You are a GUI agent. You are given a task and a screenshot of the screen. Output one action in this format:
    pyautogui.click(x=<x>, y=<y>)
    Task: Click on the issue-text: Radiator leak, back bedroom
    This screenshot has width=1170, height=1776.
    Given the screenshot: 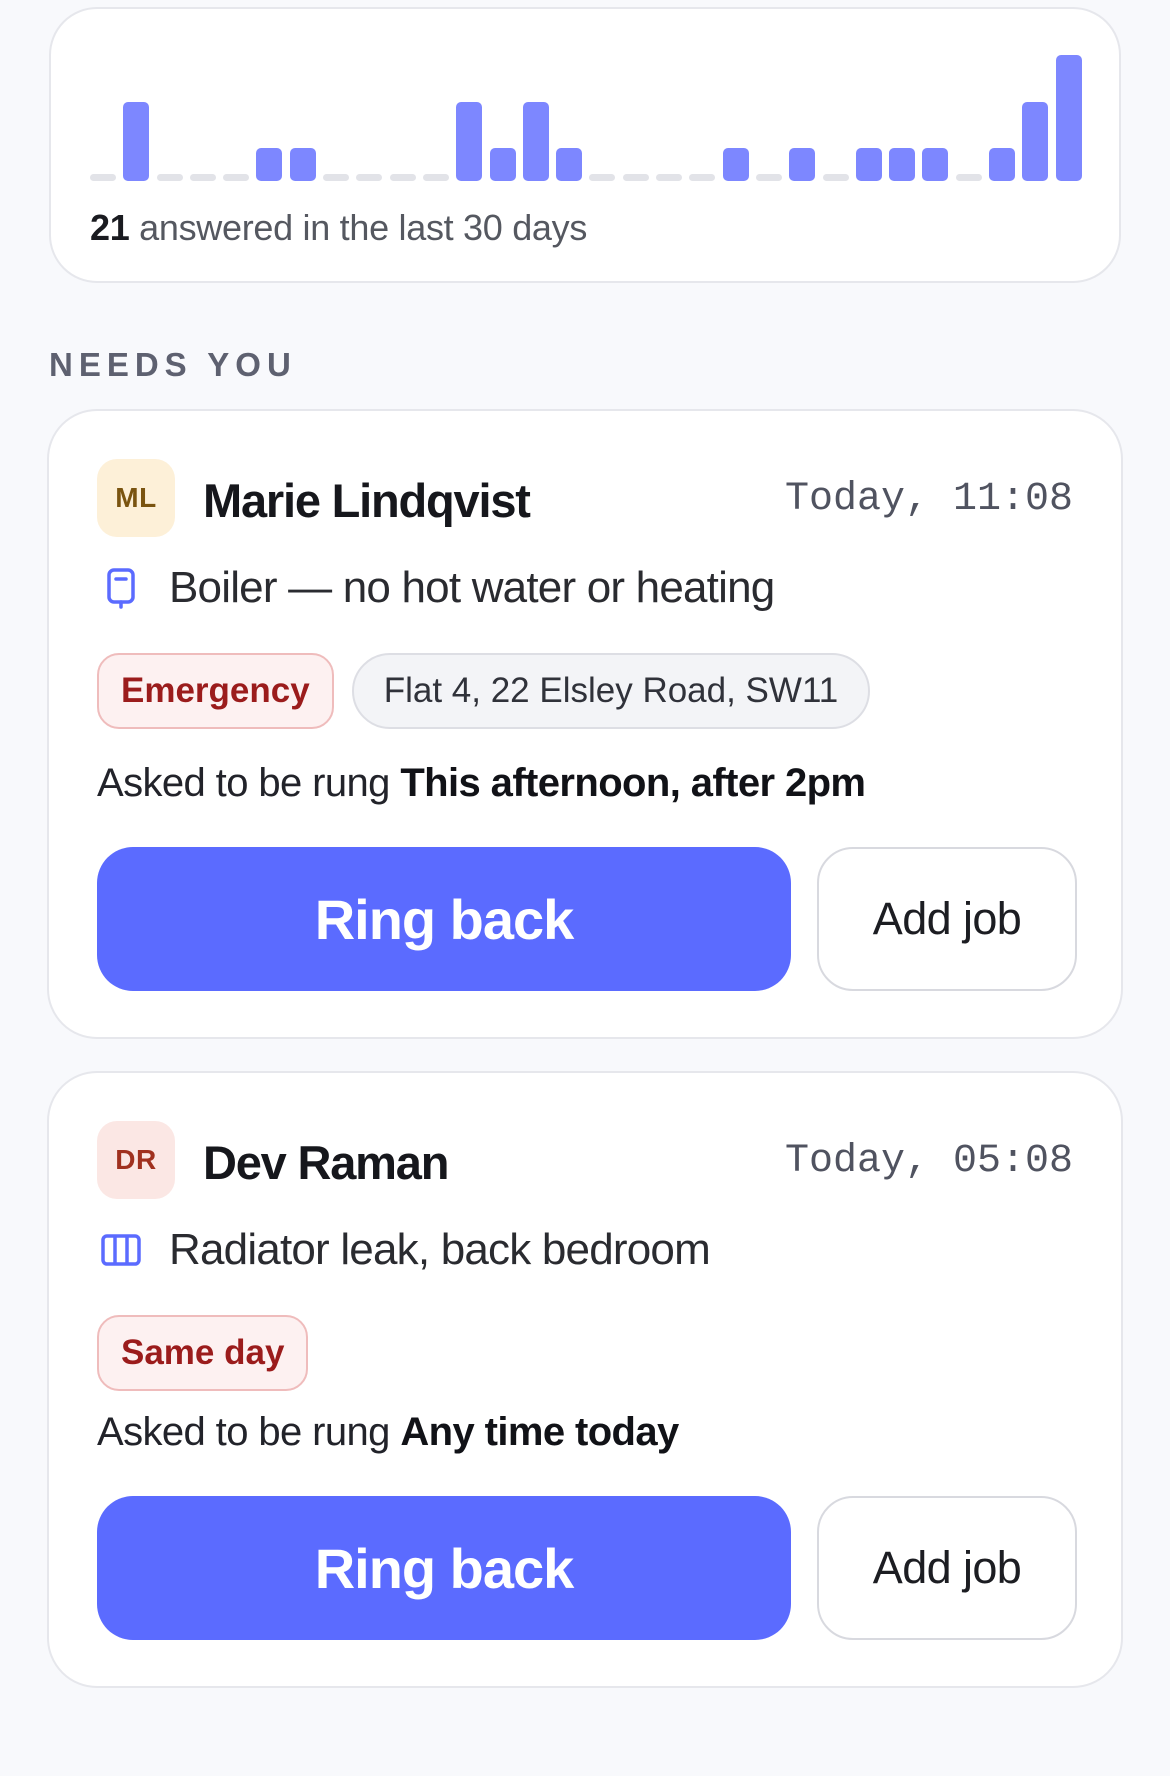 What is the action you would take?
    pyautogui.click(x=440, y=1249)
    